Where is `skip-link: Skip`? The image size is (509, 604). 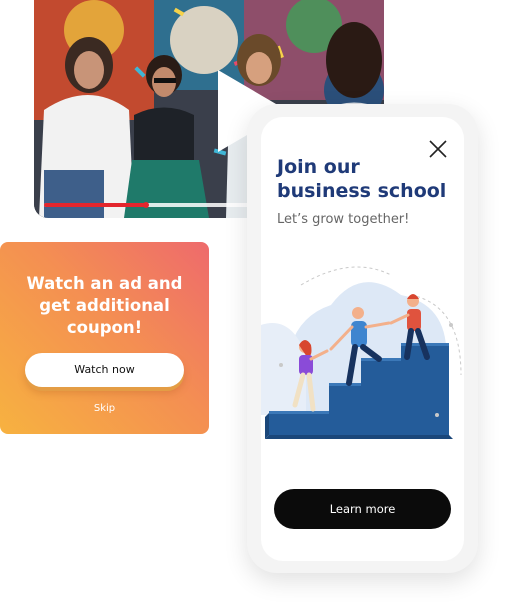
skip-link: Skip is located at coordinates (104, 408).